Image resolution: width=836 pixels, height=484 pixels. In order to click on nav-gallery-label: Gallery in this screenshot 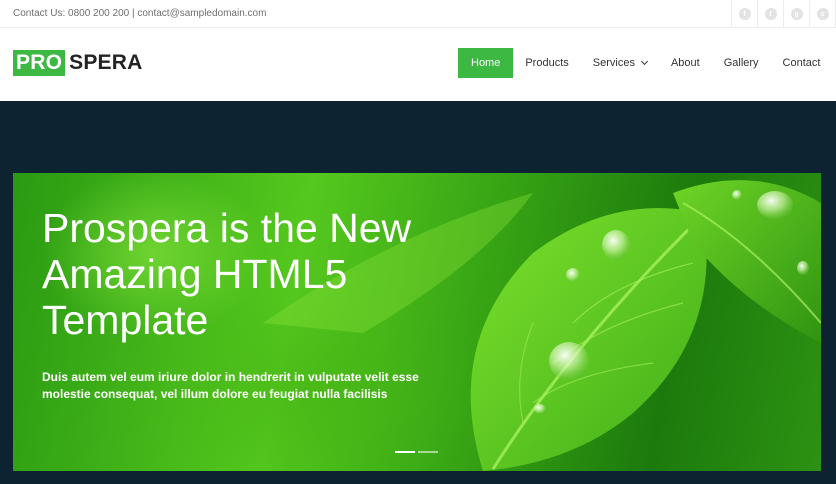, I will do `click(741, 63)`.